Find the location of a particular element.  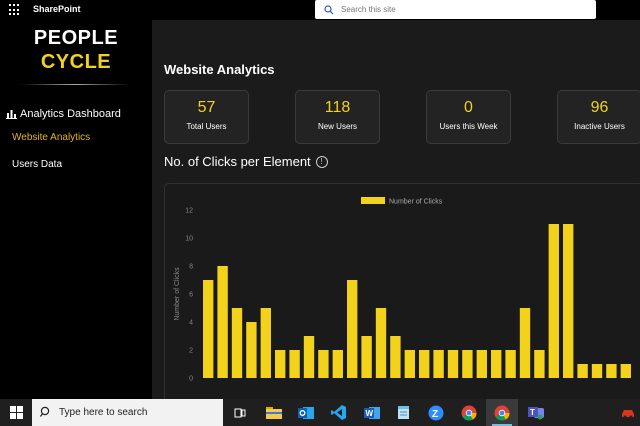

start-button is located at coordinates (16, 412).